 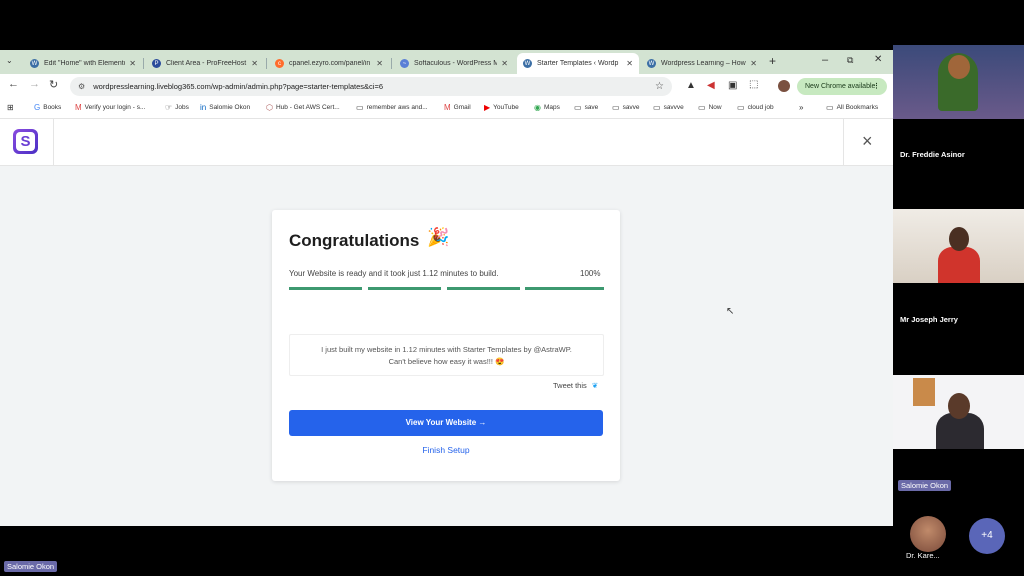 I want to click on more-participants-button: +4, so click(x=987, y=536).